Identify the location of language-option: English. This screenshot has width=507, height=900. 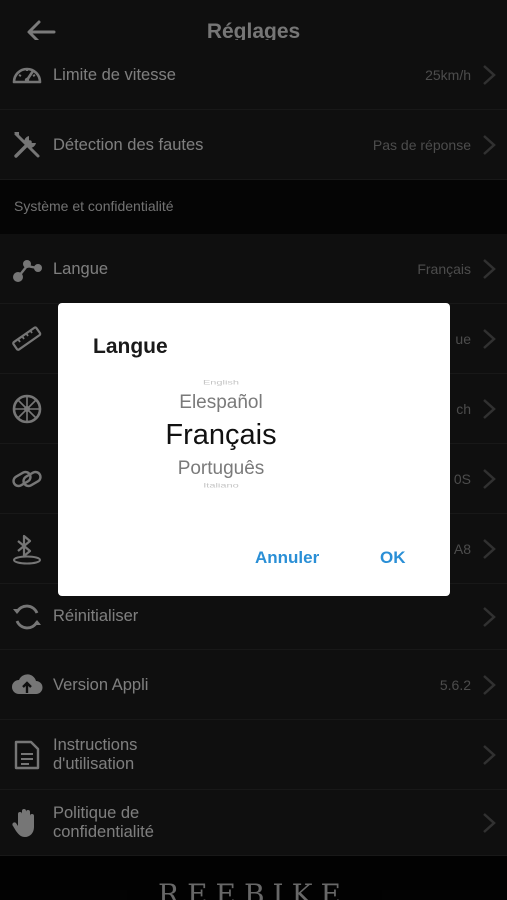
(221, 383).